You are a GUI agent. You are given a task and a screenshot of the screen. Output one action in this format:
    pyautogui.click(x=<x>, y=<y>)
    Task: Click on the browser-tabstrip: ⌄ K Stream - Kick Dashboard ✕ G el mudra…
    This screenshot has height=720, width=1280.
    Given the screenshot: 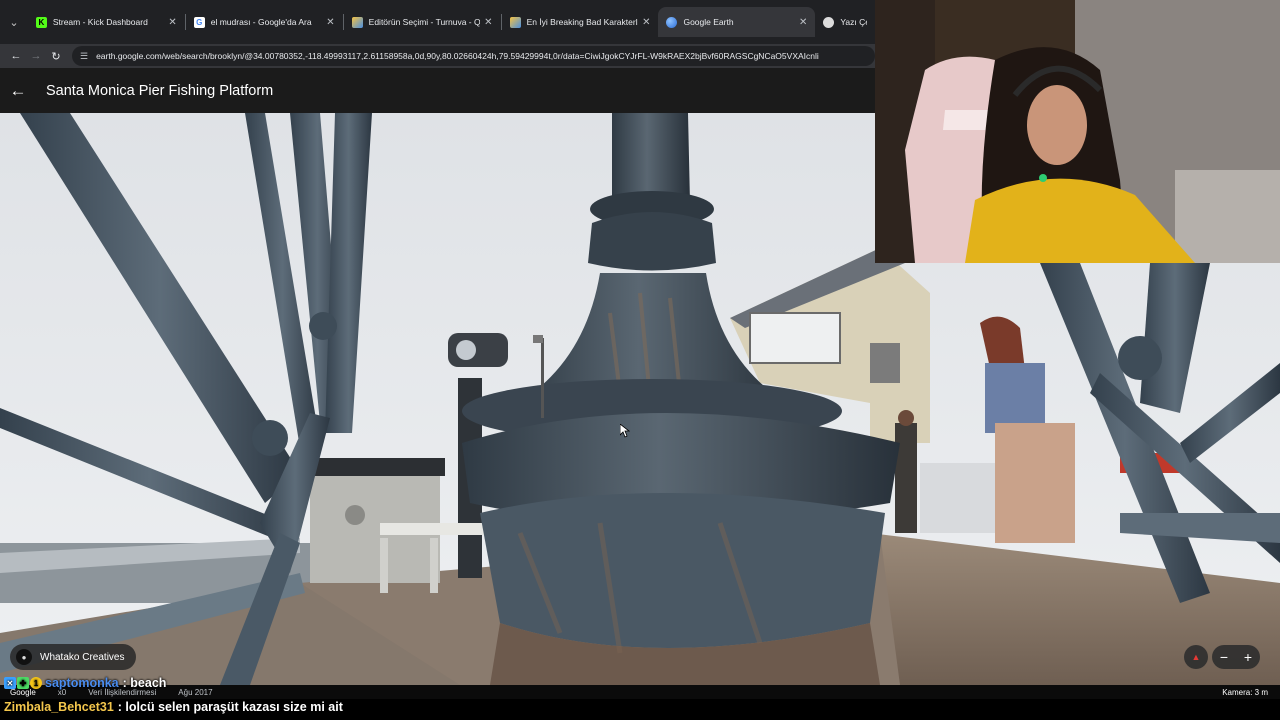 What is the action you would take?
    pyautogui.click(x=437, y=22)
    